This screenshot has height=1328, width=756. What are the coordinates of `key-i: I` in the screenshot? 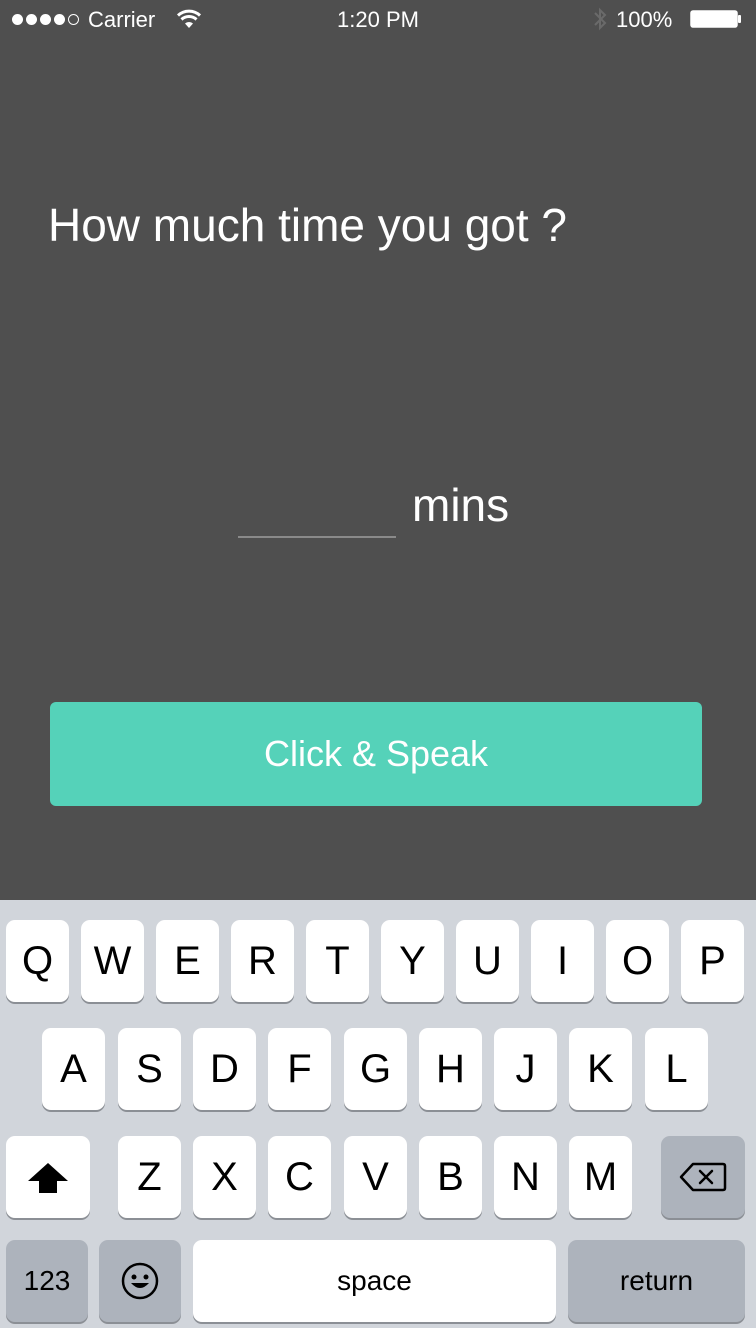 It's located at (562, 961).